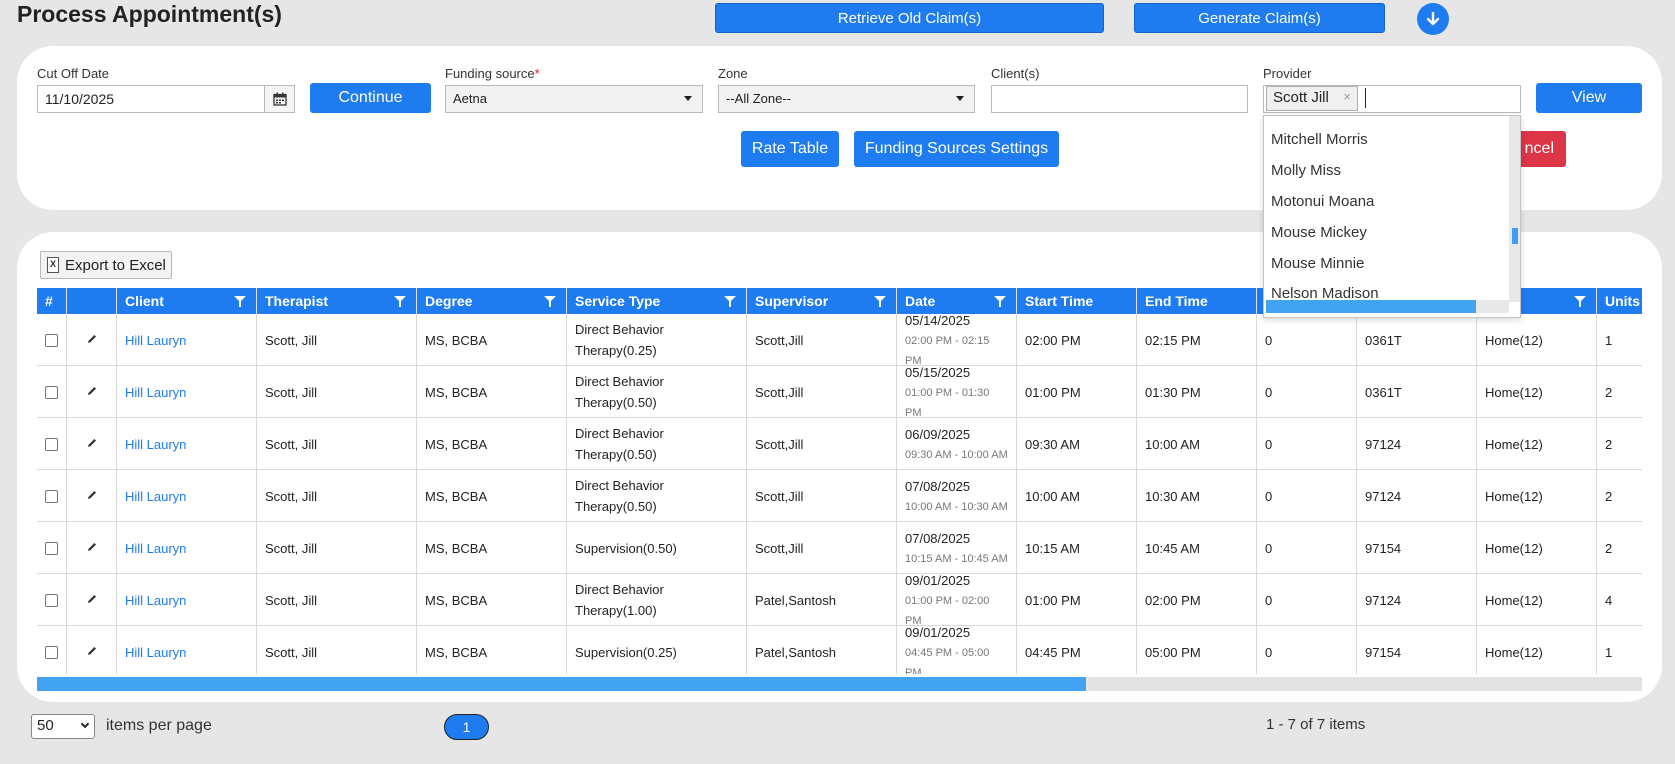  I want to click on generate-claims-button: Generate Claim(s), so click(1259, 18).